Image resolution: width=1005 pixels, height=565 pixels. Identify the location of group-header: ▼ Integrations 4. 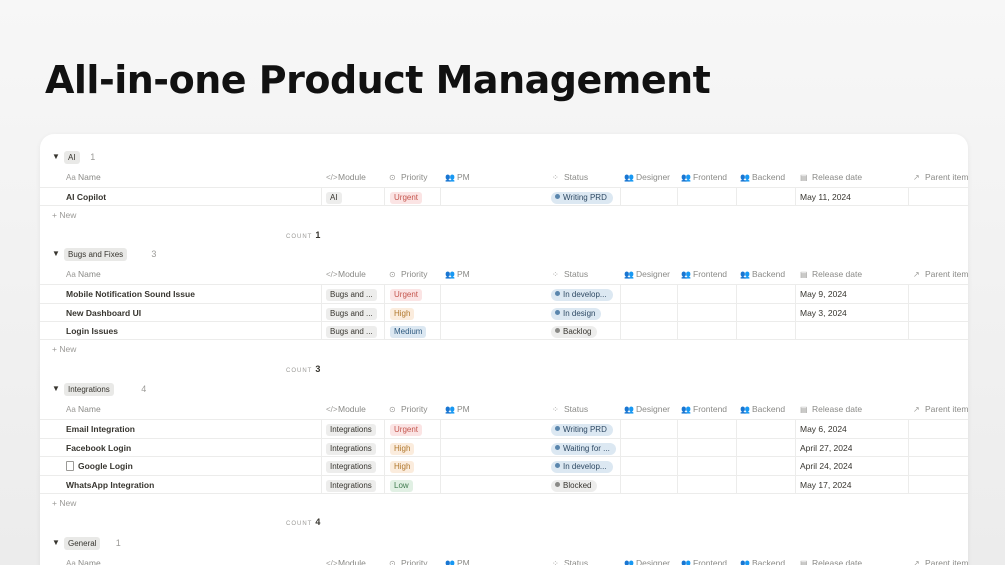
(240, 390).